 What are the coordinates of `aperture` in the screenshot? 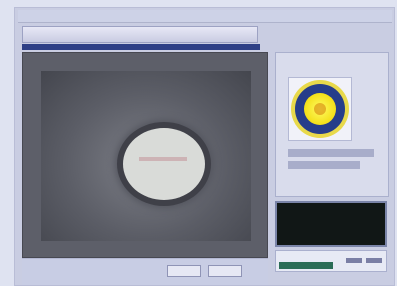 It's located at (164, 164).